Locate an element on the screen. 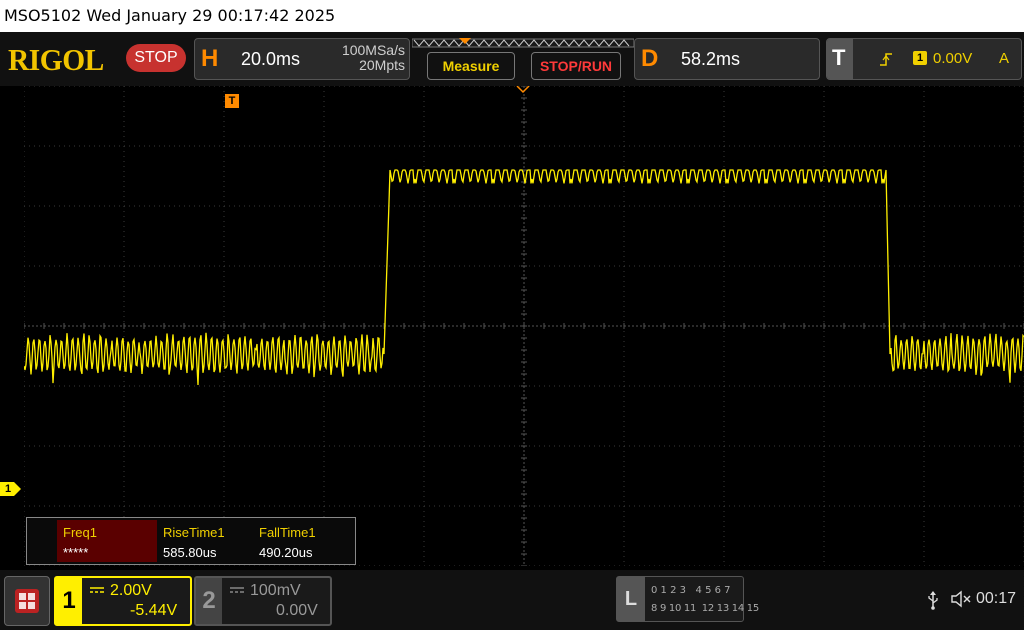 The image size is (1024, 630). ch2-settings: 2 100mV 0.00V is located at coordinates (263, 601).